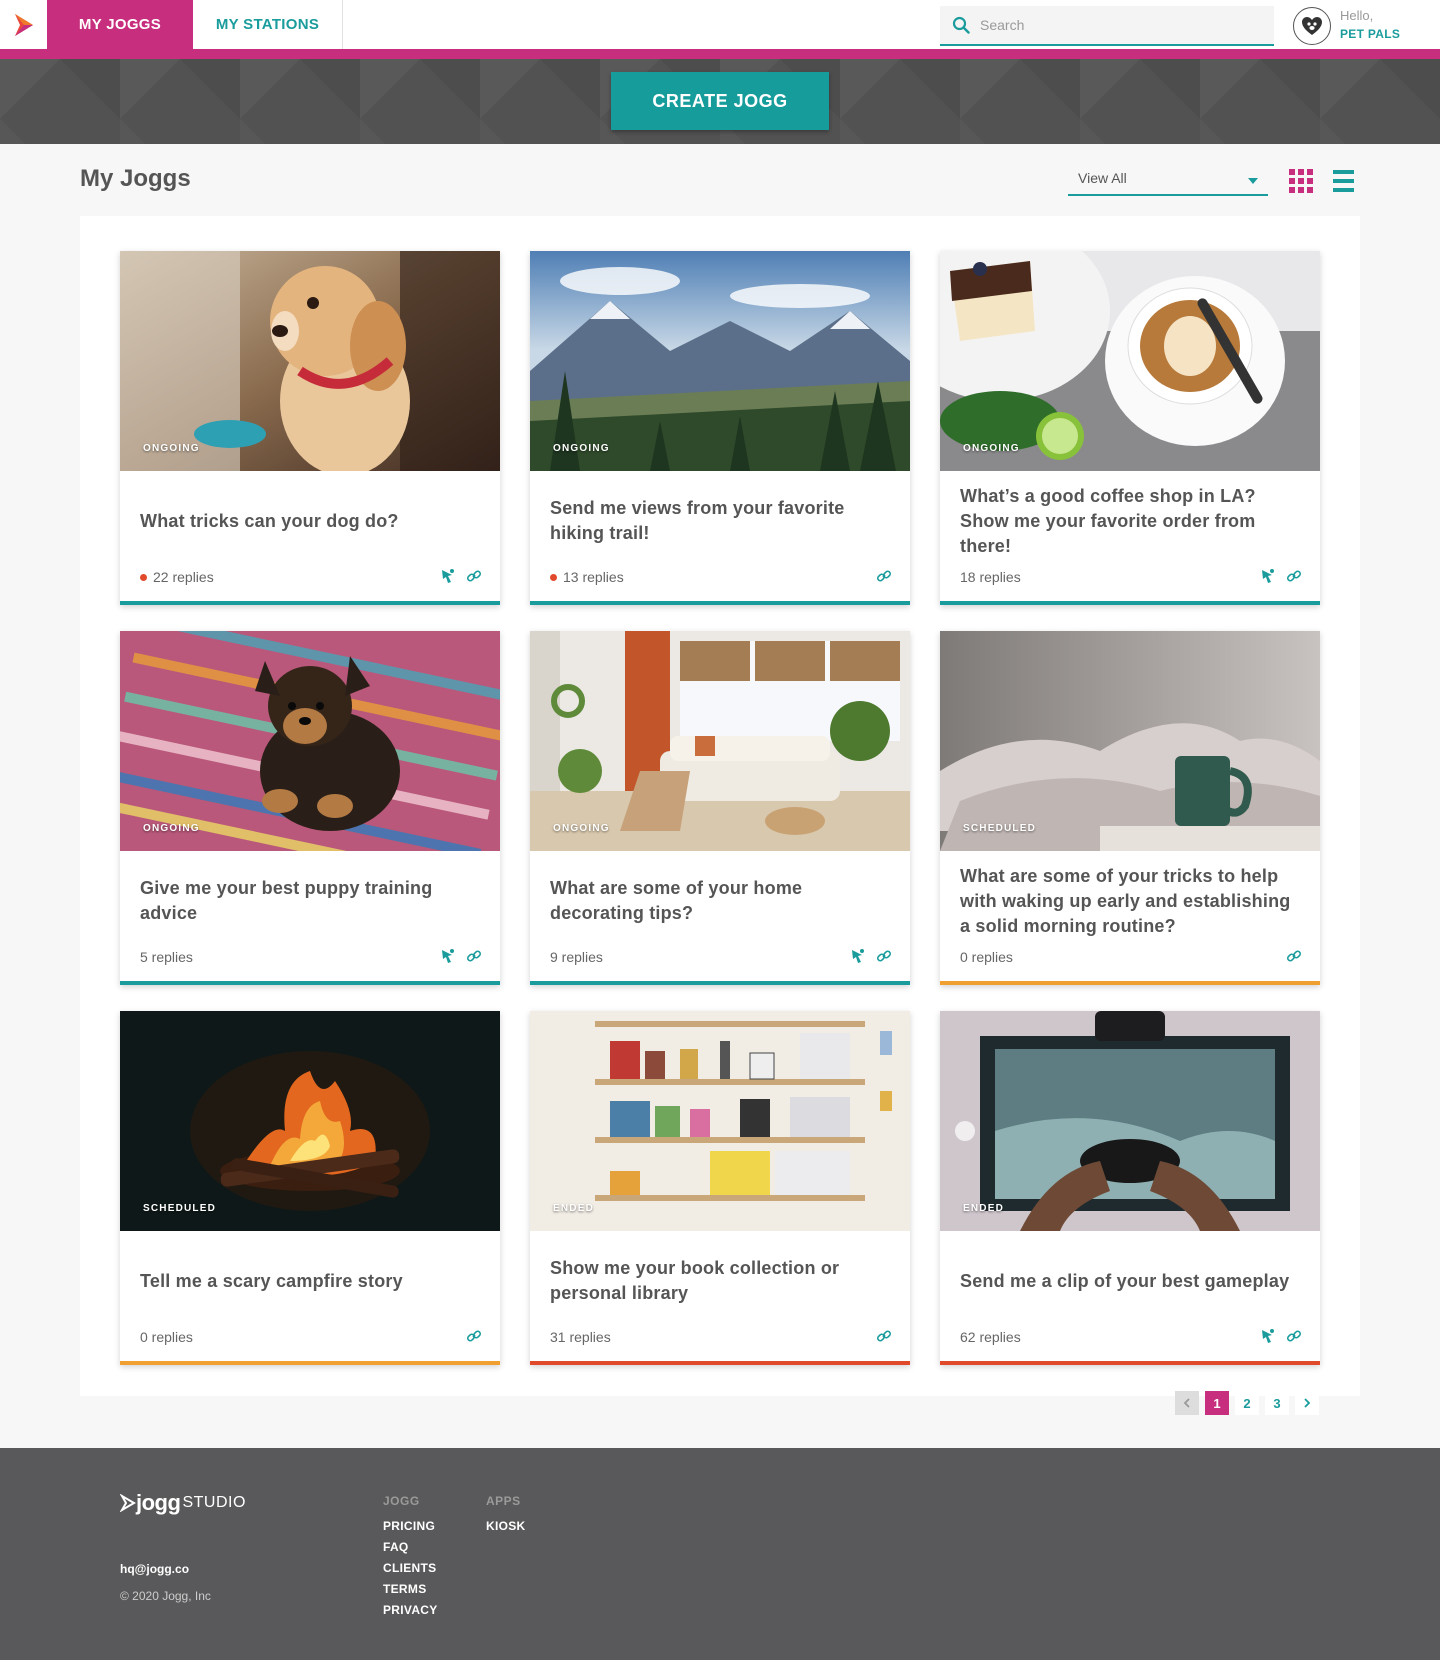  Describe the element at coordinates (310, 901) in the screenshot. I see `card-title: Give me your best puppy training advice` at that location.